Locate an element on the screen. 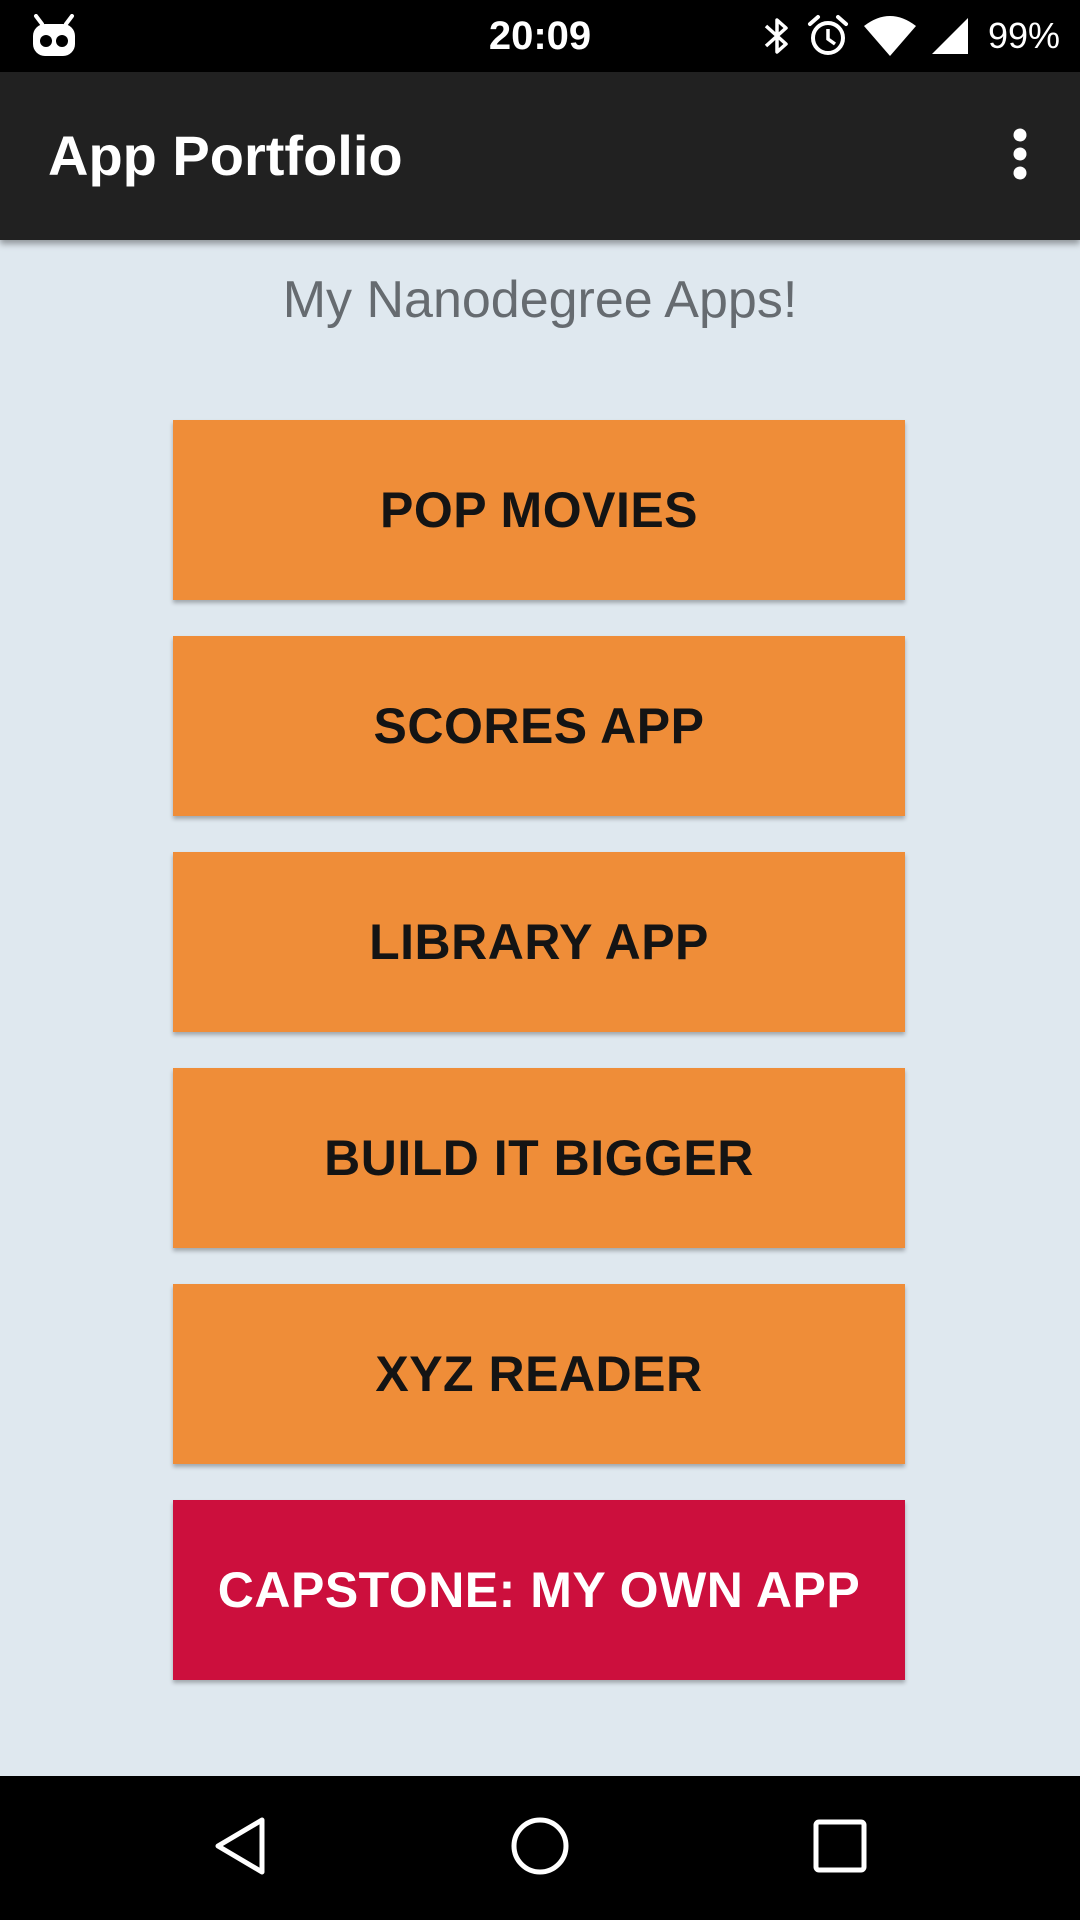 Image resolution: width=1080 pixels, height=1920 pixels. signal-icon is located at coordinates (950, 36).